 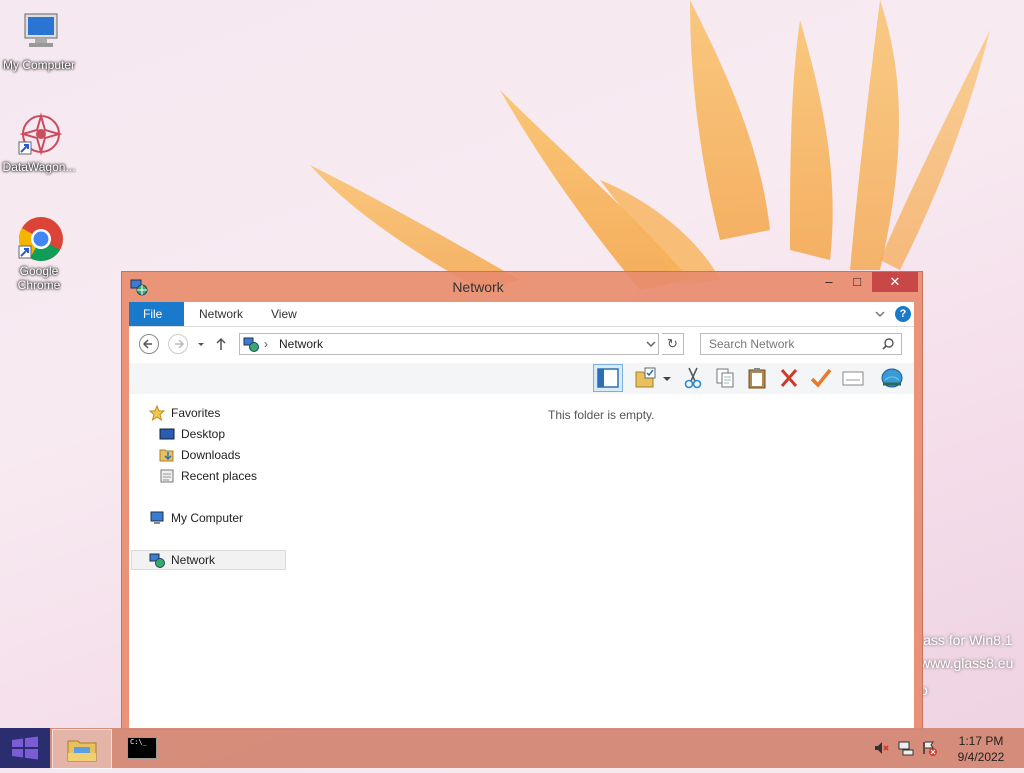 I want to click on title-bar: Network – □ ✕, so click(x=522, y=287).